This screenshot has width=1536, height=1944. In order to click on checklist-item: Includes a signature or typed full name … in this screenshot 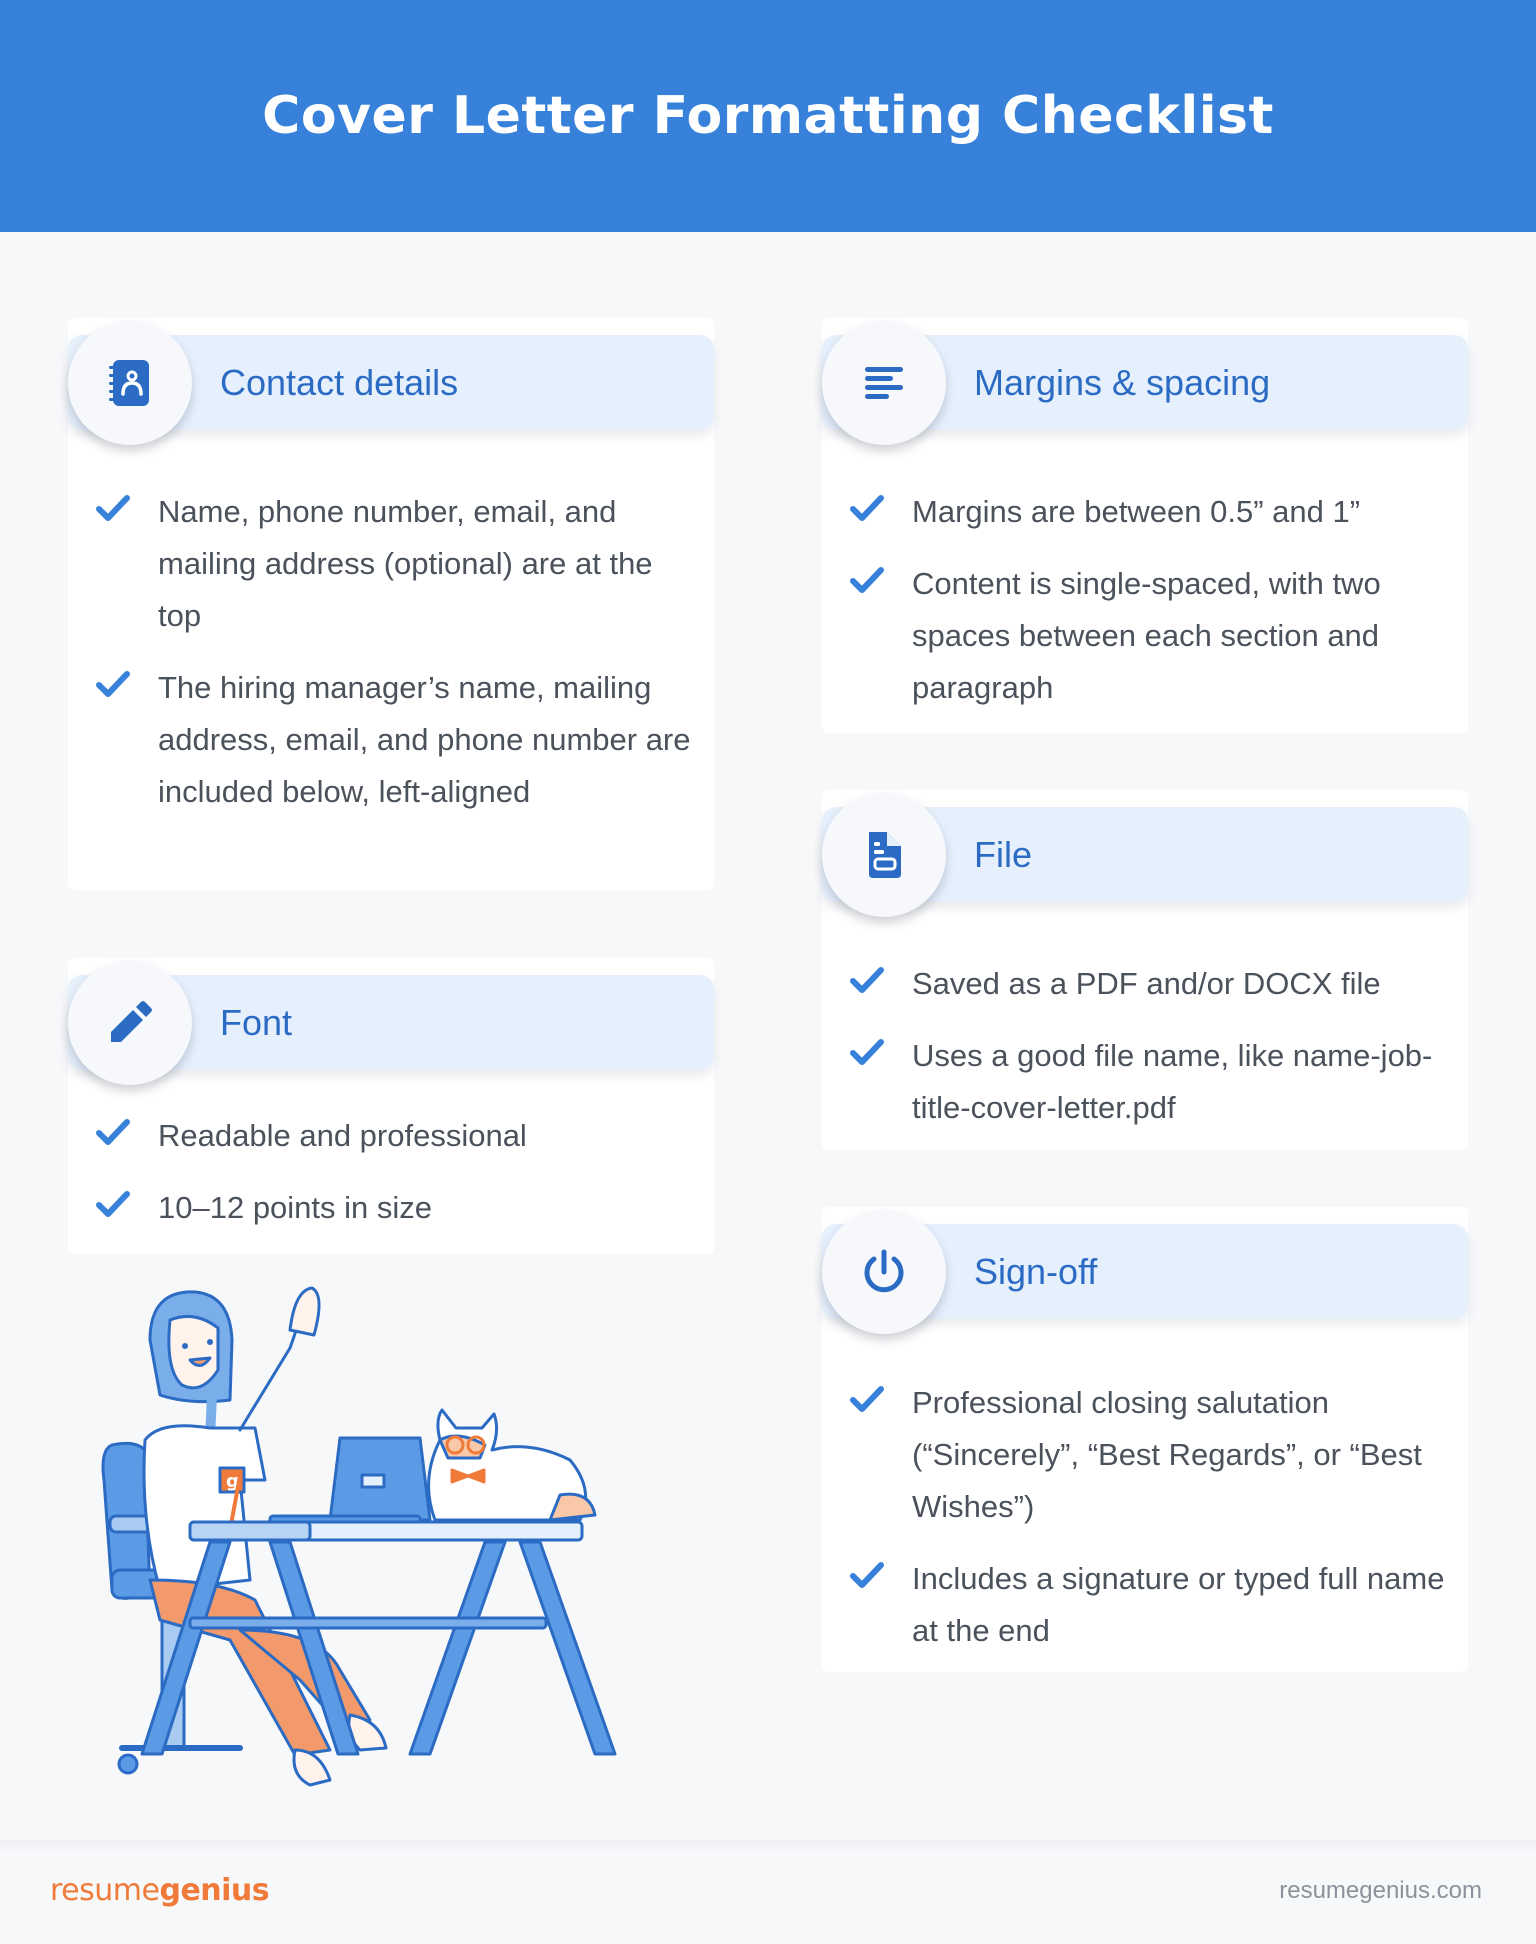, I will do `click(1149, 1605)`.